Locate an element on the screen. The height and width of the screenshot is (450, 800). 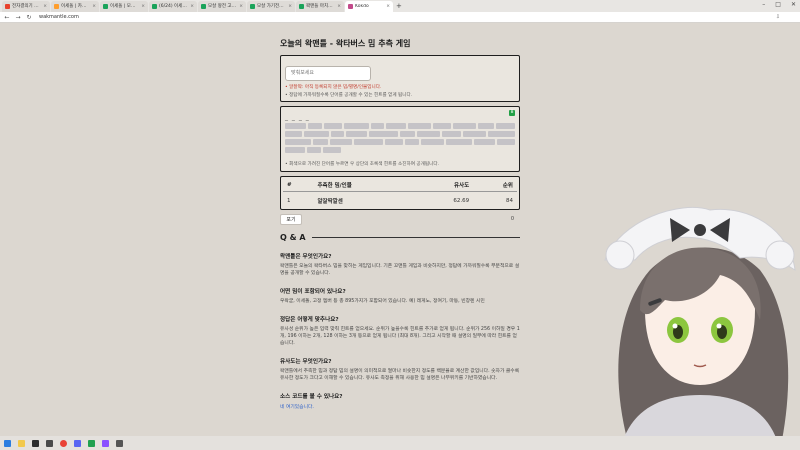
browser-tab: 이세돌 | 카파가시코 페통들× is located at coordinates (75, 6).